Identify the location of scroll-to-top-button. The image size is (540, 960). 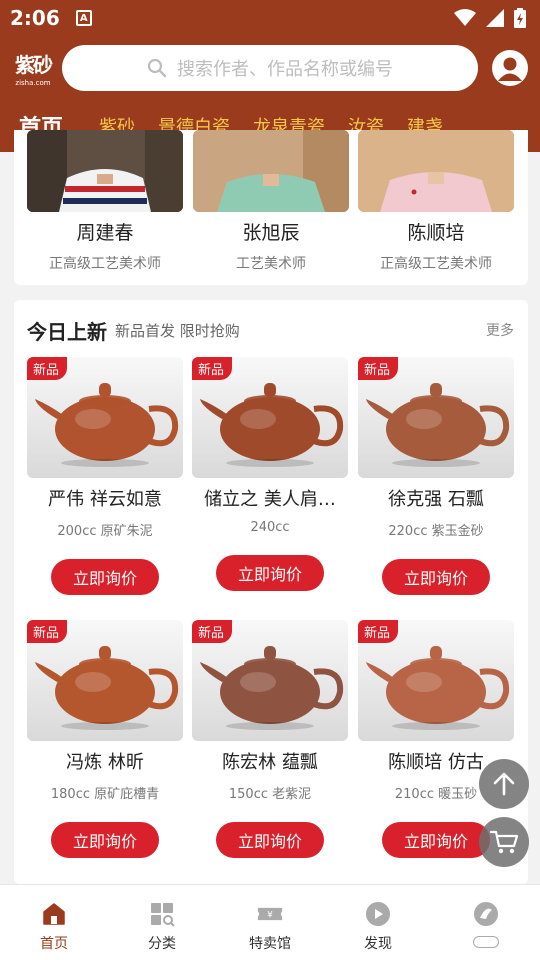
(504, 784).